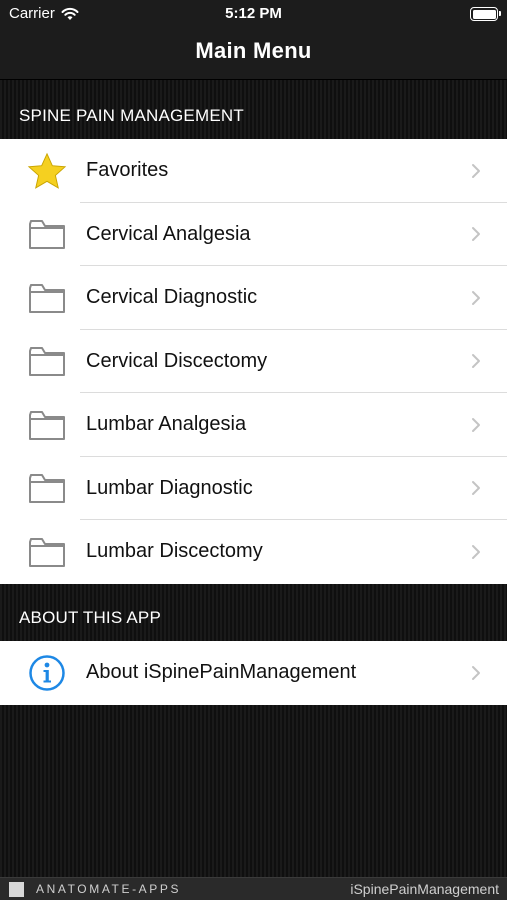  Describe the element at coordinates (253, 171) in the screenshot. I see `menu-row-favorites: Favorites` at that location.